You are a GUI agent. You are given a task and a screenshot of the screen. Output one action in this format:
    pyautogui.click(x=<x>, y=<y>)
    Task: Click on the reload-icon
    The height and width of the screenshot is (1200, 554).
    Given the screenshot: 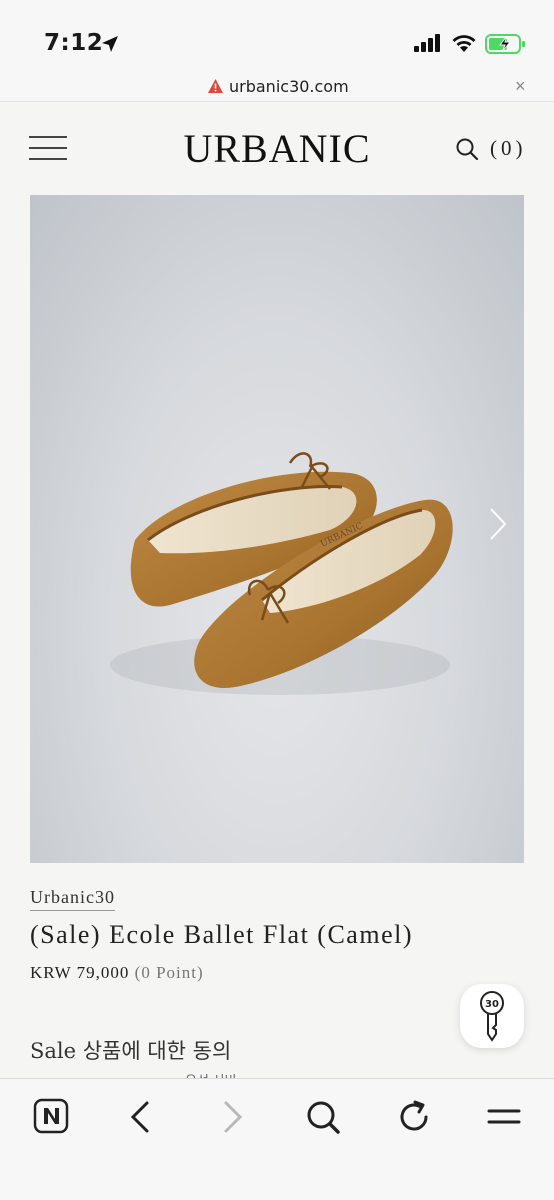 What is the action you would take?
    pyautogui.click(x=414, y=1117)
    